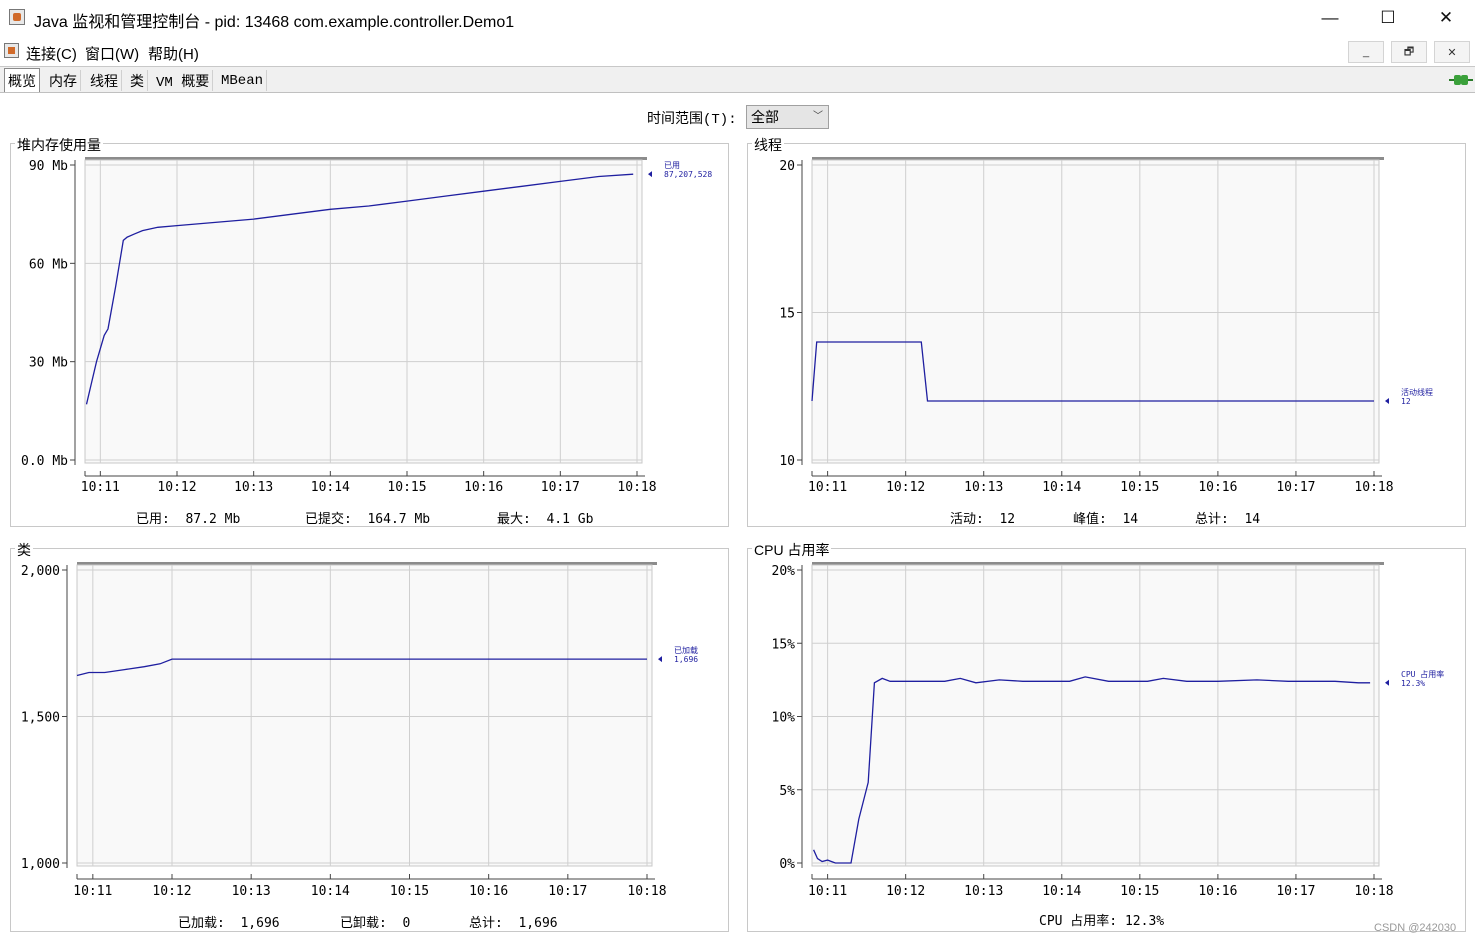 This screenshot has width=1475, height=943. What do you see at coordinates (1330, 18) in the screenshot?
I see `minimize-button: —` at bounding box center [1330, 18].